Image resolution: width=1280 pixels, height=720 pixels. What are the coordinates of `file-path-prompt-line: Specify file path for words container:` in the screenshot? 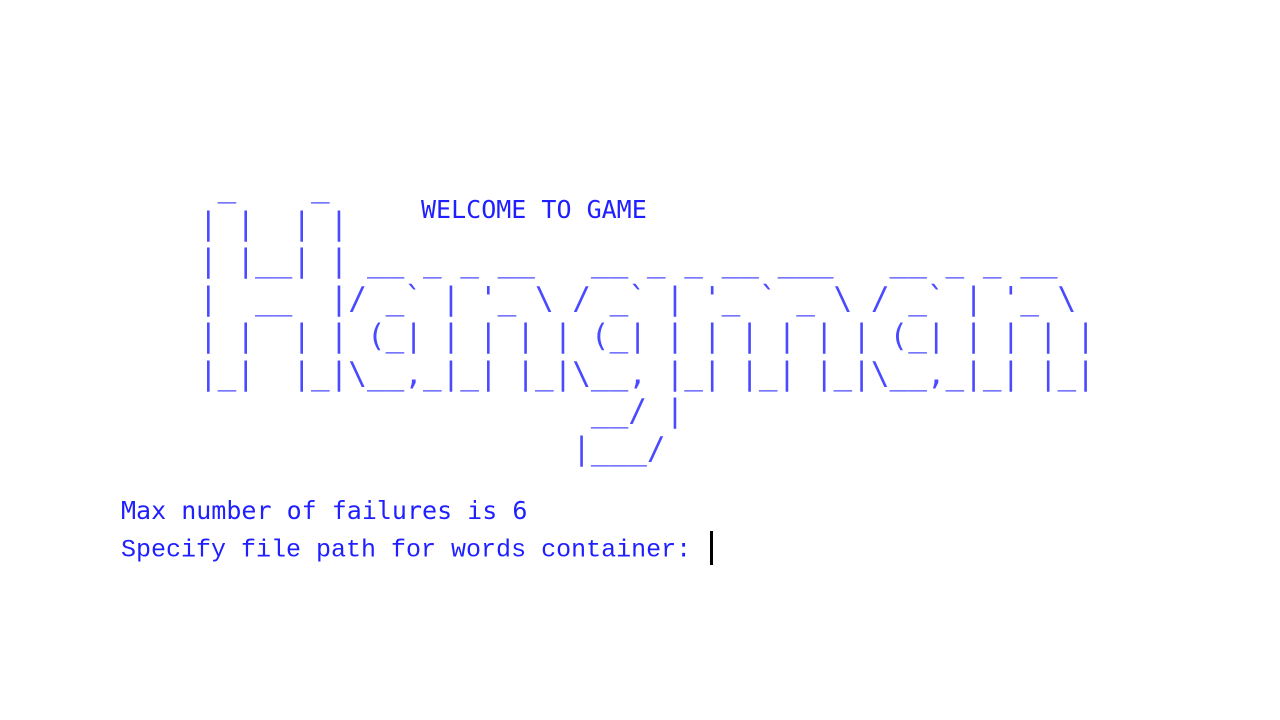 It's located at (417, 549).